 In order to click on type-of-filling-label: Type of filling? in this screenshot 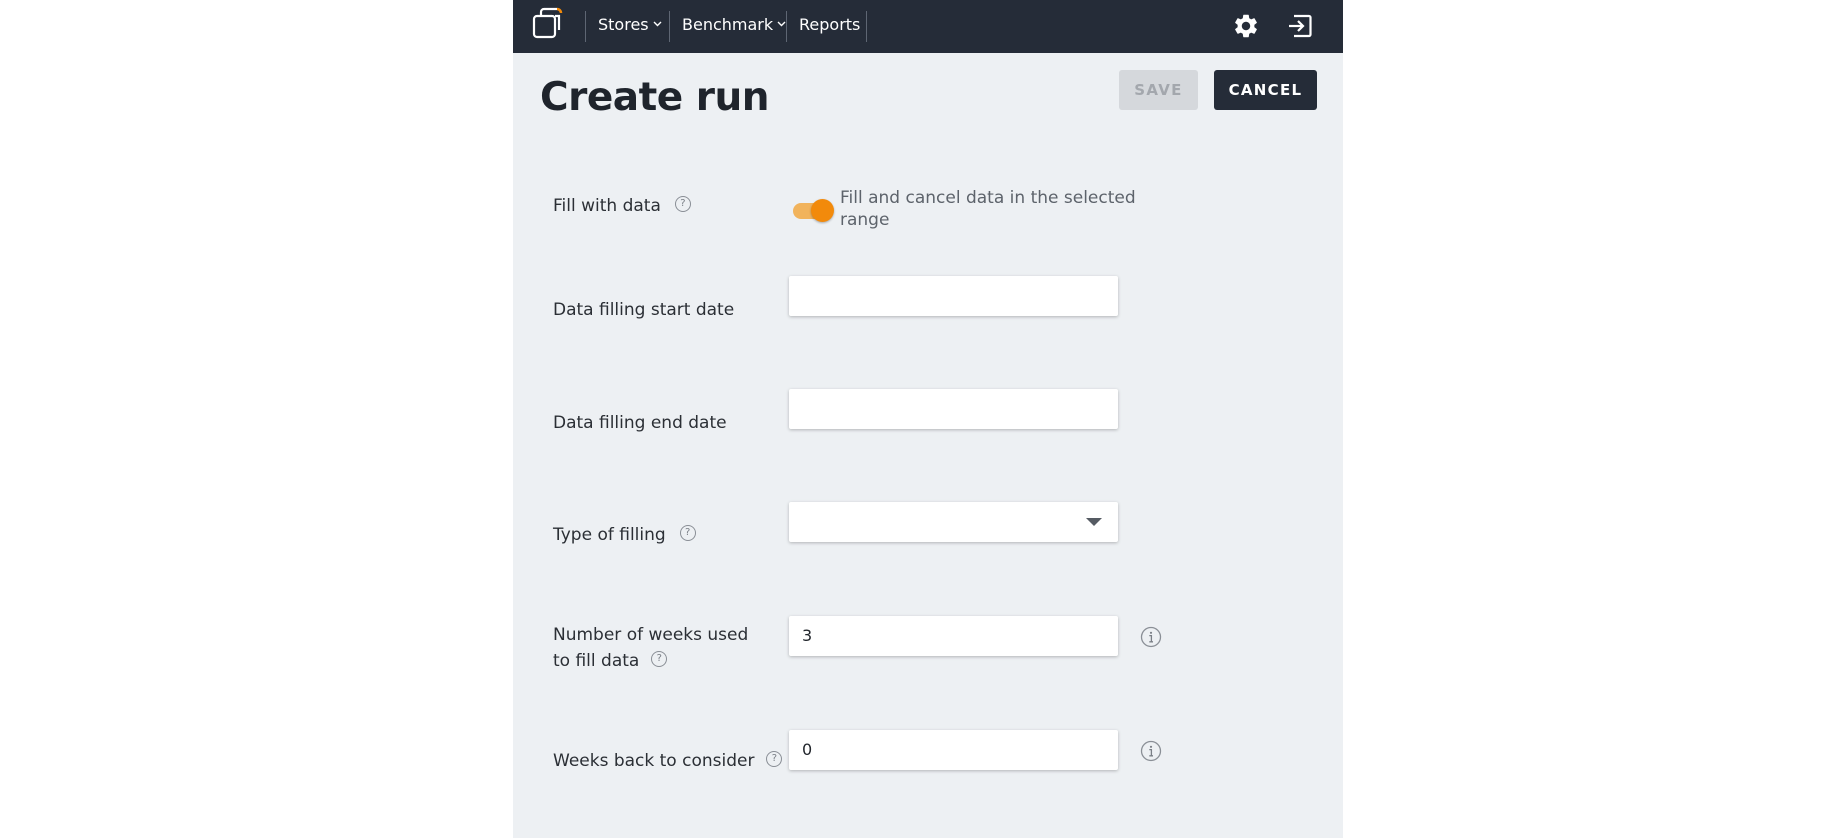, I will do `click(624, 535)`.